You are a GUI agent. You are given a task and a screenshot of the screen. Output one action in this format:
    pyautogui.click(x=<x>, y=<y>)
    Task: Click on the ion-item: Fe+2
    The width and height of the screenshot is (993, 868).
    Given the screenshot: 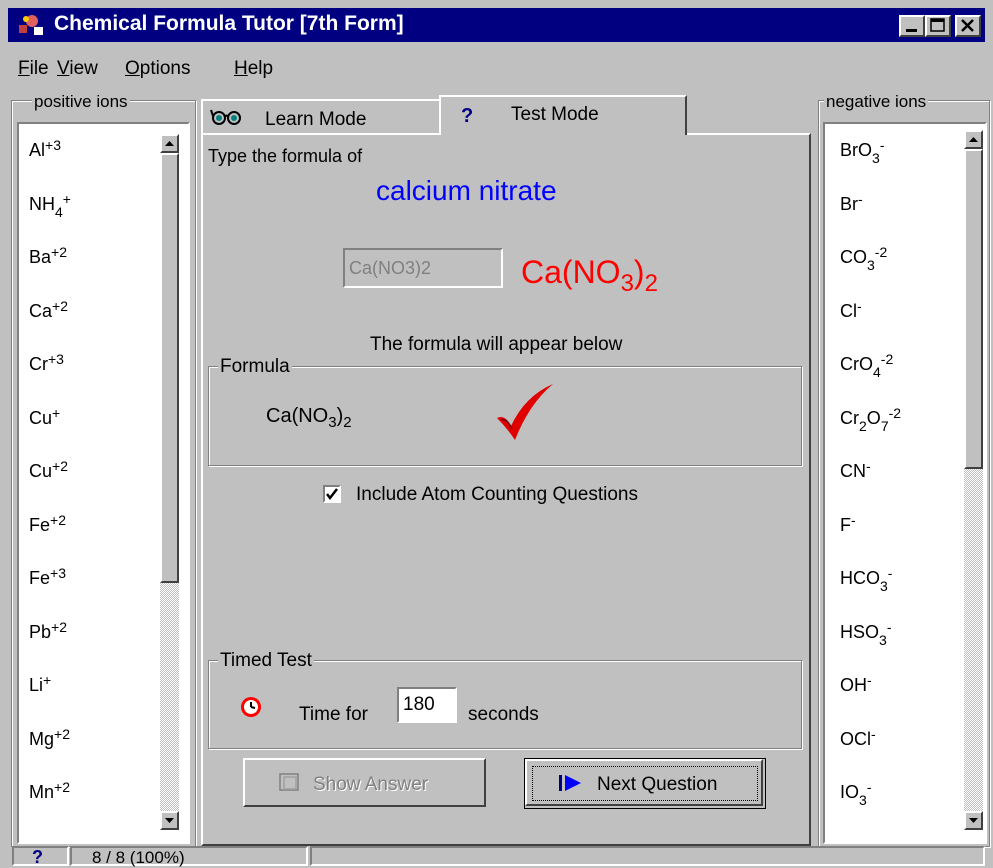 What is the action you would take?
    pyautogui.click(x=47, y=523)
    